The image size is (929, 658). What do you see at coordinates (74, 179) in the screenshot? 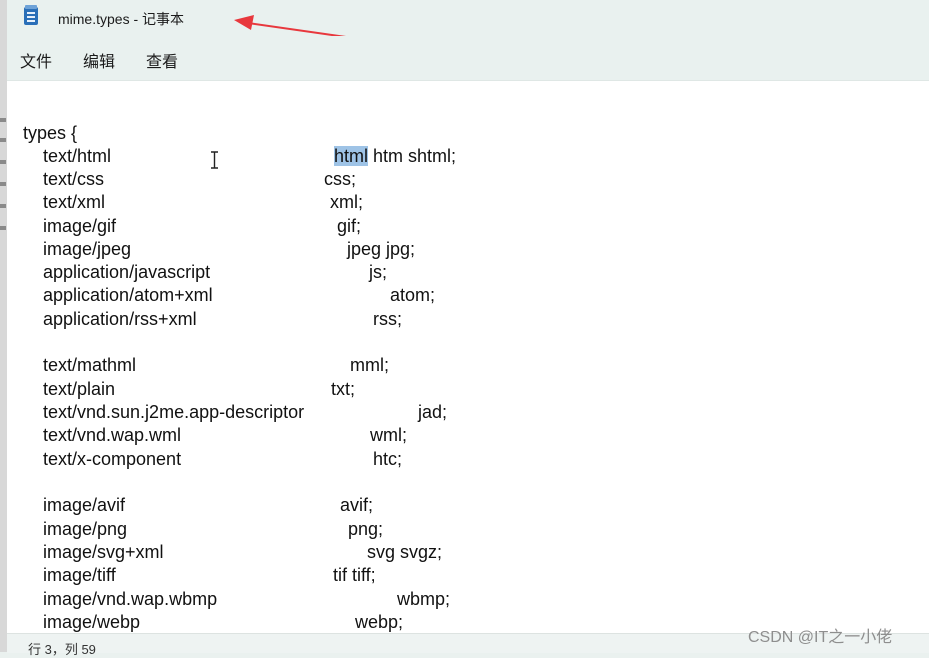
I see `mime-type-line: text/css` at bounding box center [74, 179].